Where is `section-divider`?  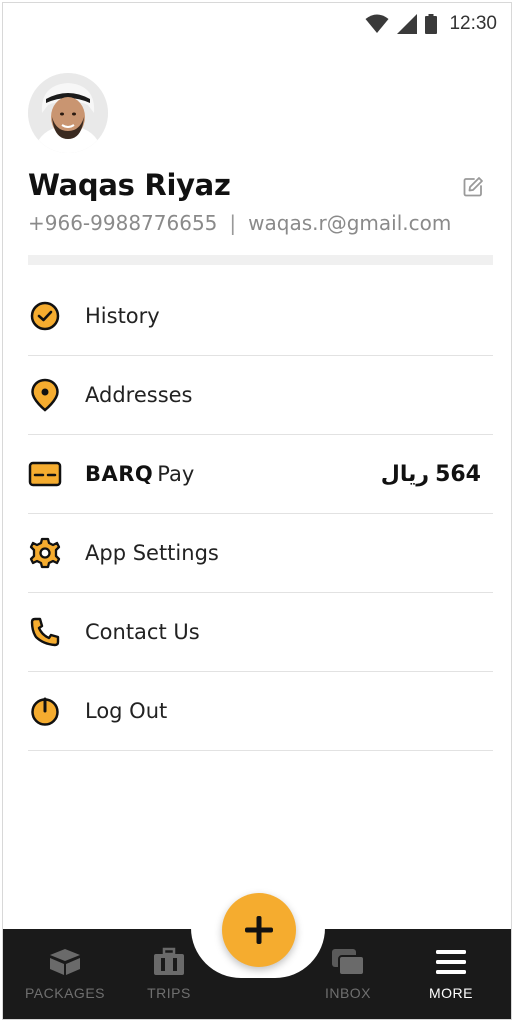
section-divider is located at coordinates (260, 260).